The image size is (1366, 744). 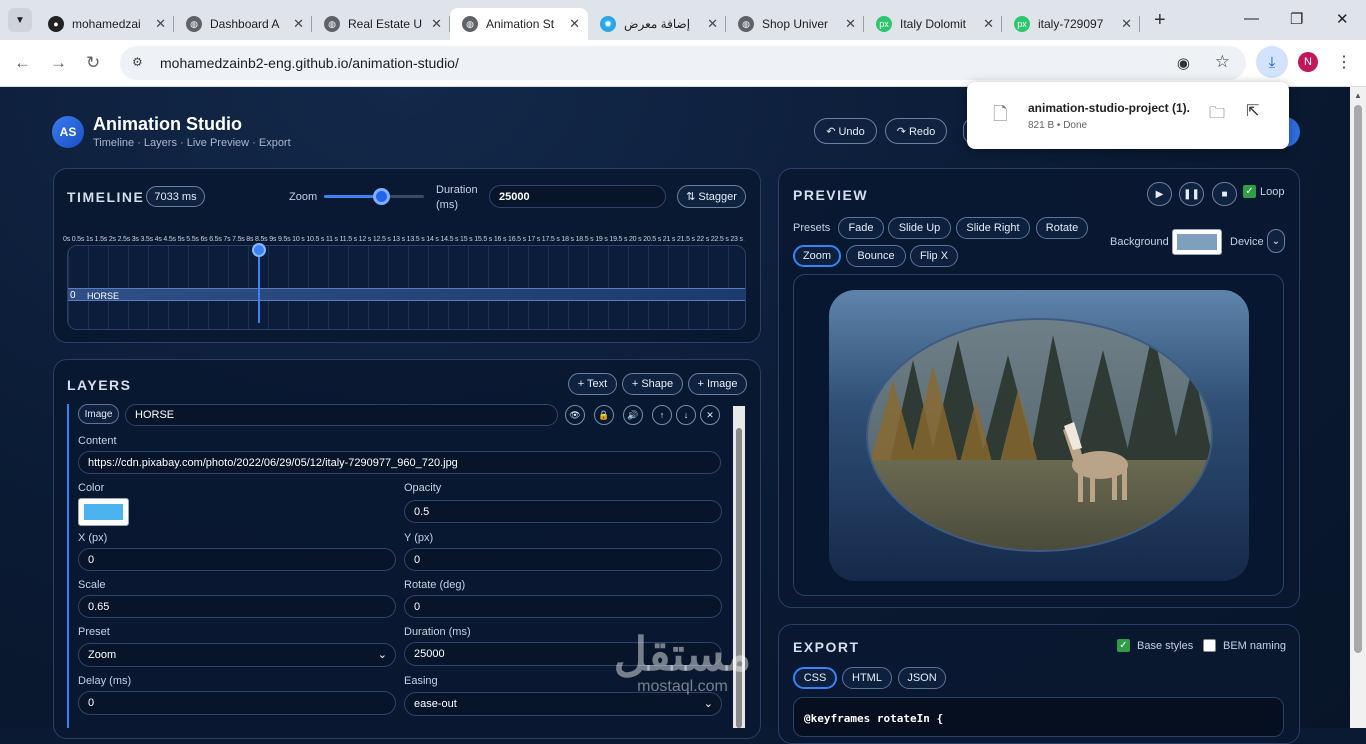 What do you see at coordinates (815, 678) in the screenshot?
I see `export-css-tab: CSS` at bounding box center [815, 678].